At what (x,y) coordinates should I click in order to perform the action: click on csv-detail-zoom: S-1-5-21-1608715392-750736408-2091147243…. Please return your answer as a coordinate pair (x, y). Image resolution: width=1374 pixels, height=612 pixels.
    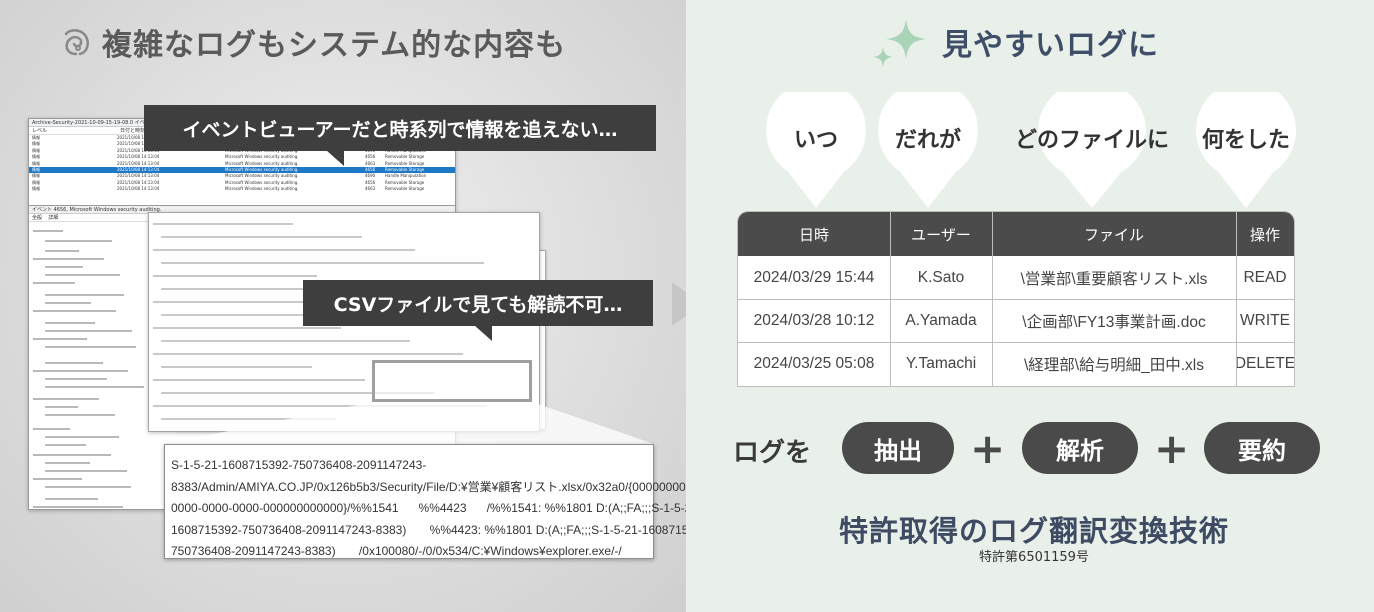
    Looking at the image, I should click on (425, 501).